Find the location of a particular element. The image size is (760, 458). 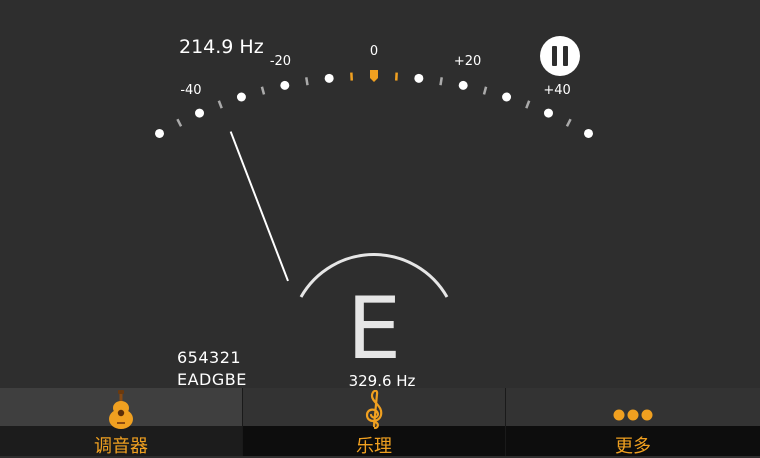

more-dots-icon is located at coordinates (633, 412).